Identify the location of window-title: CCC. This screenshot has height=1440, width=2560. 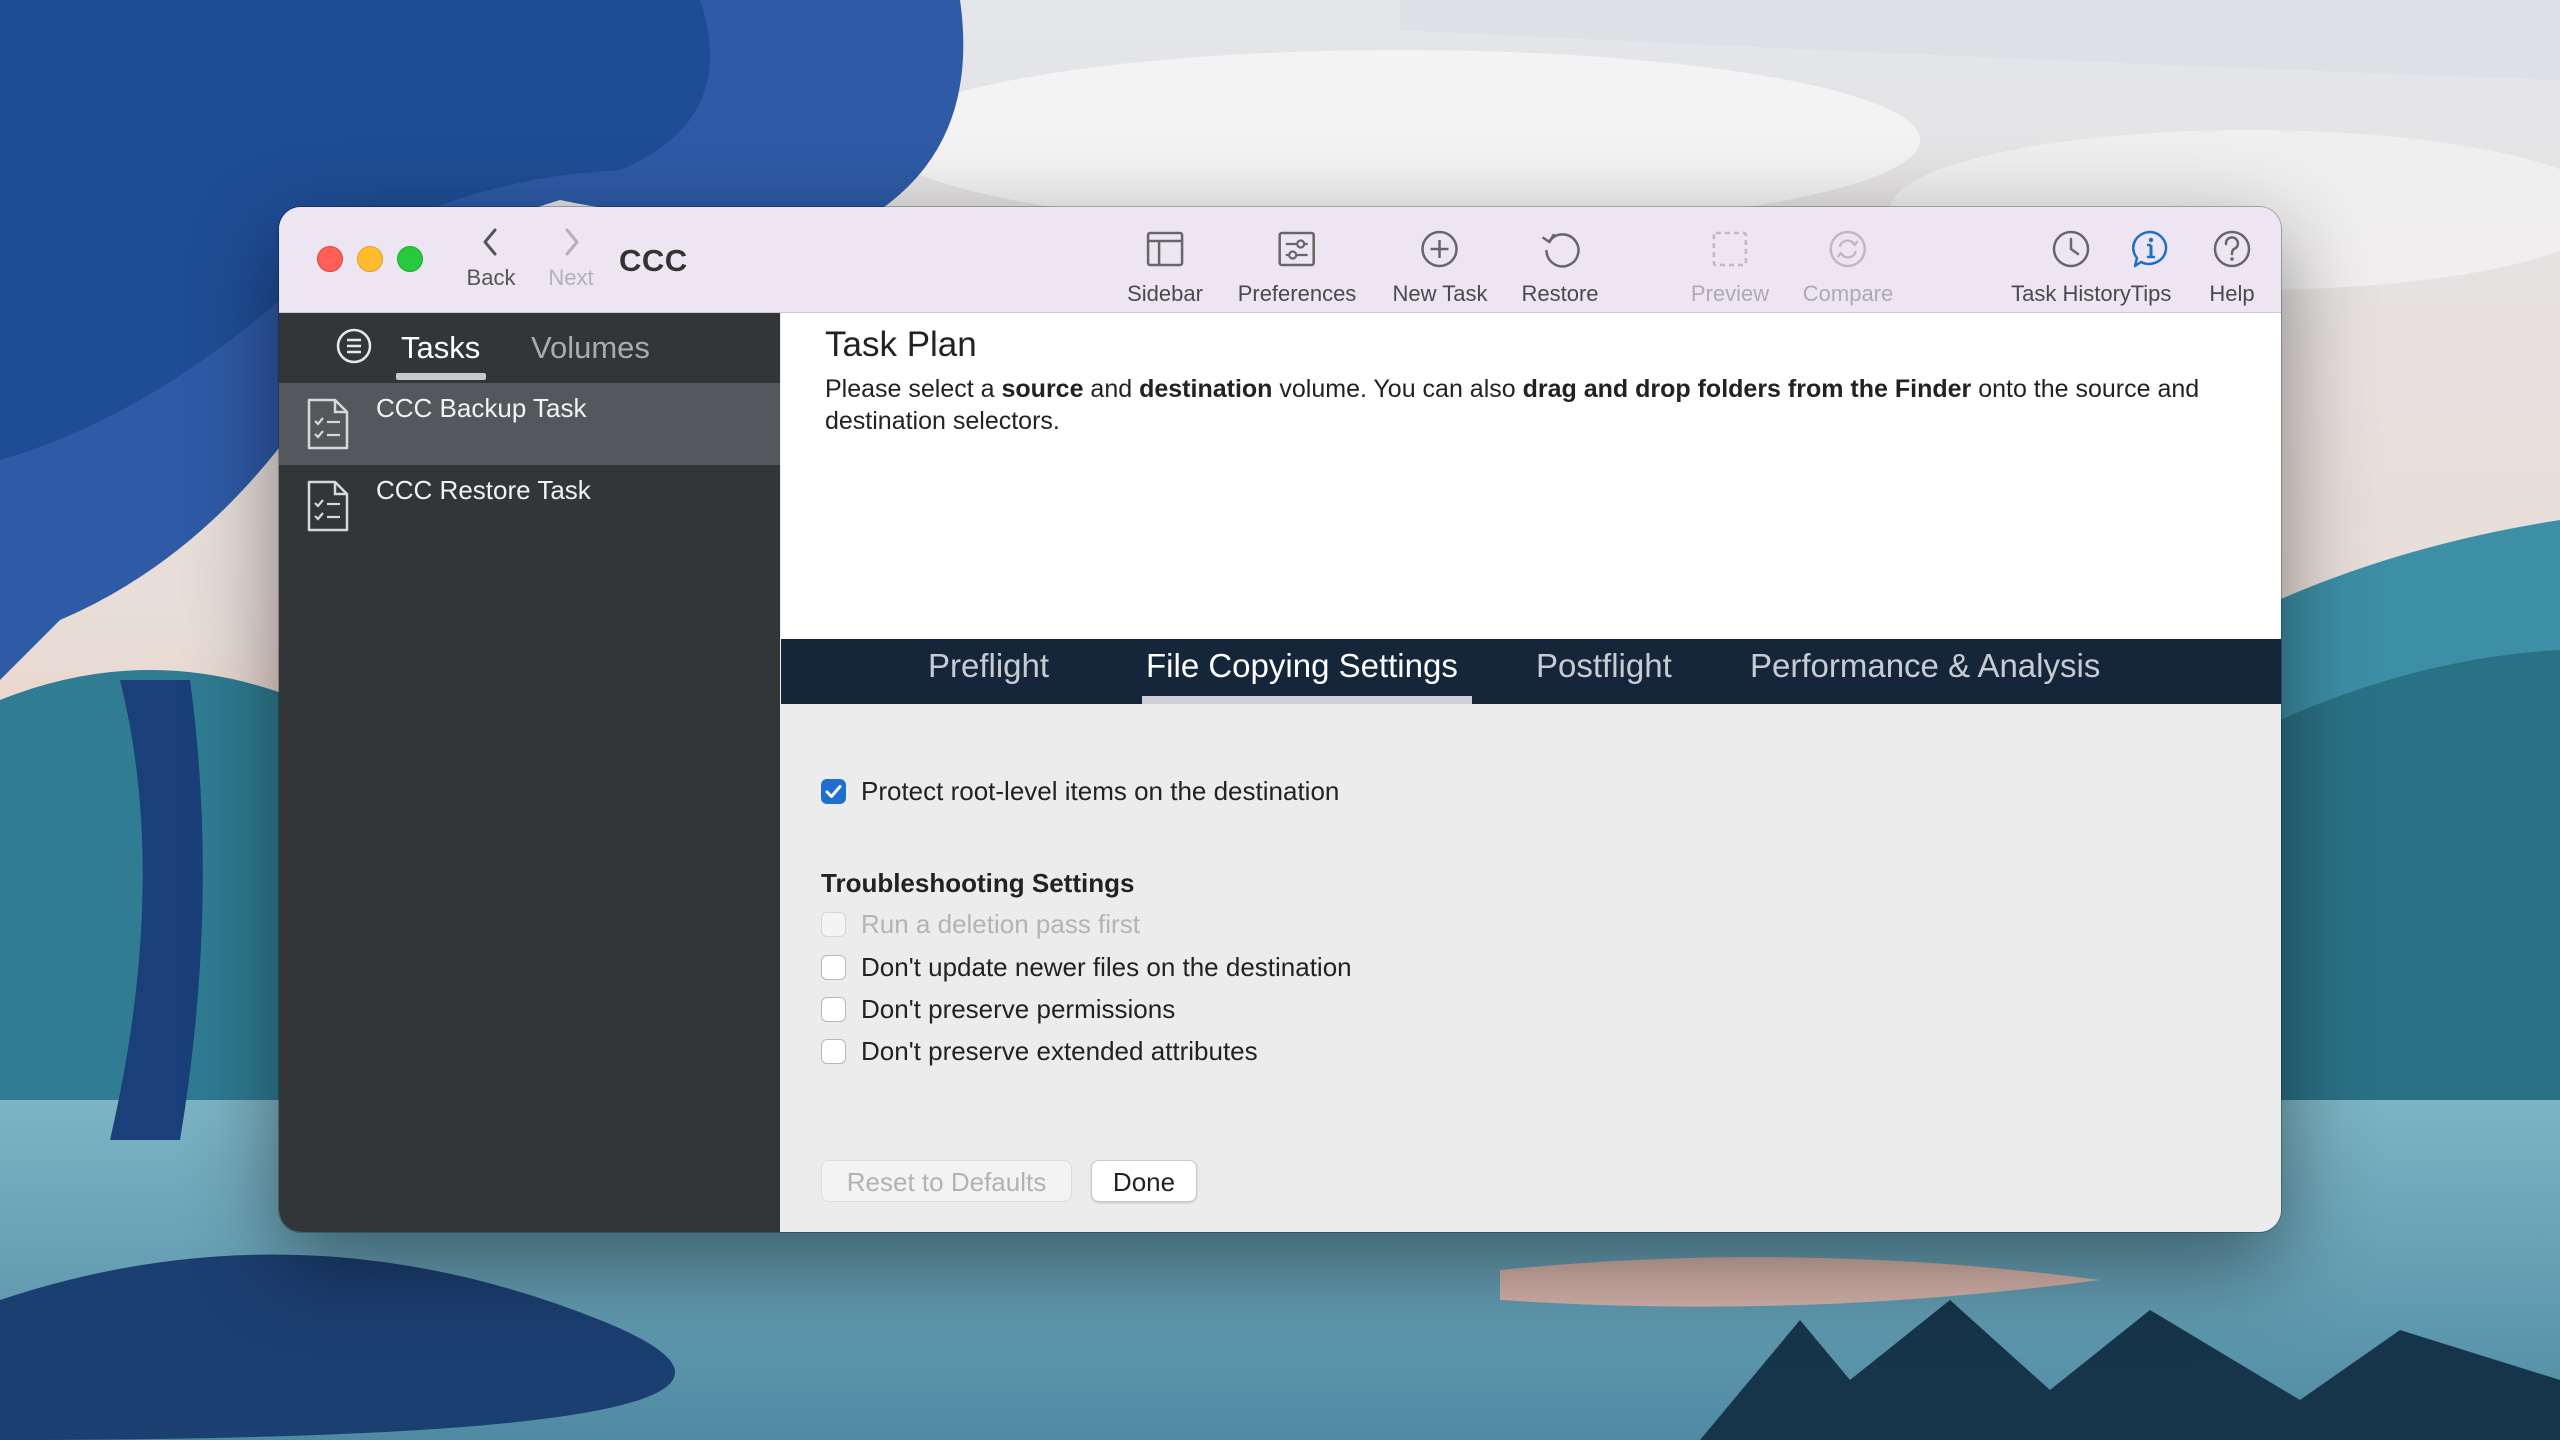
(653, 260).